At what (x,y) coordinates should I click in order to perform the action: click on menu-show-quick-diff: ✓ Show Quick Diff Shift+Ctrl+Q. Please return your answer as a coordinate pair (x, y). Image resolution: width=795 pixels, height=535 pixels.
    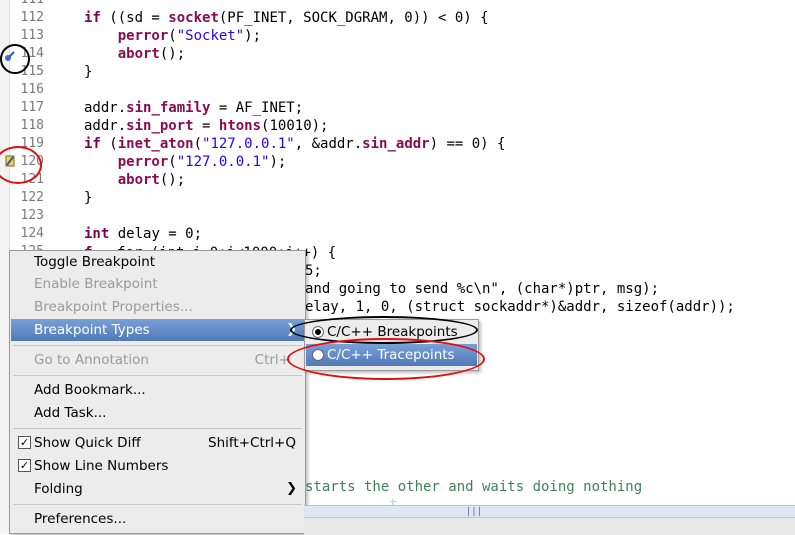
    Looking at the image, I should click on (157, 443).